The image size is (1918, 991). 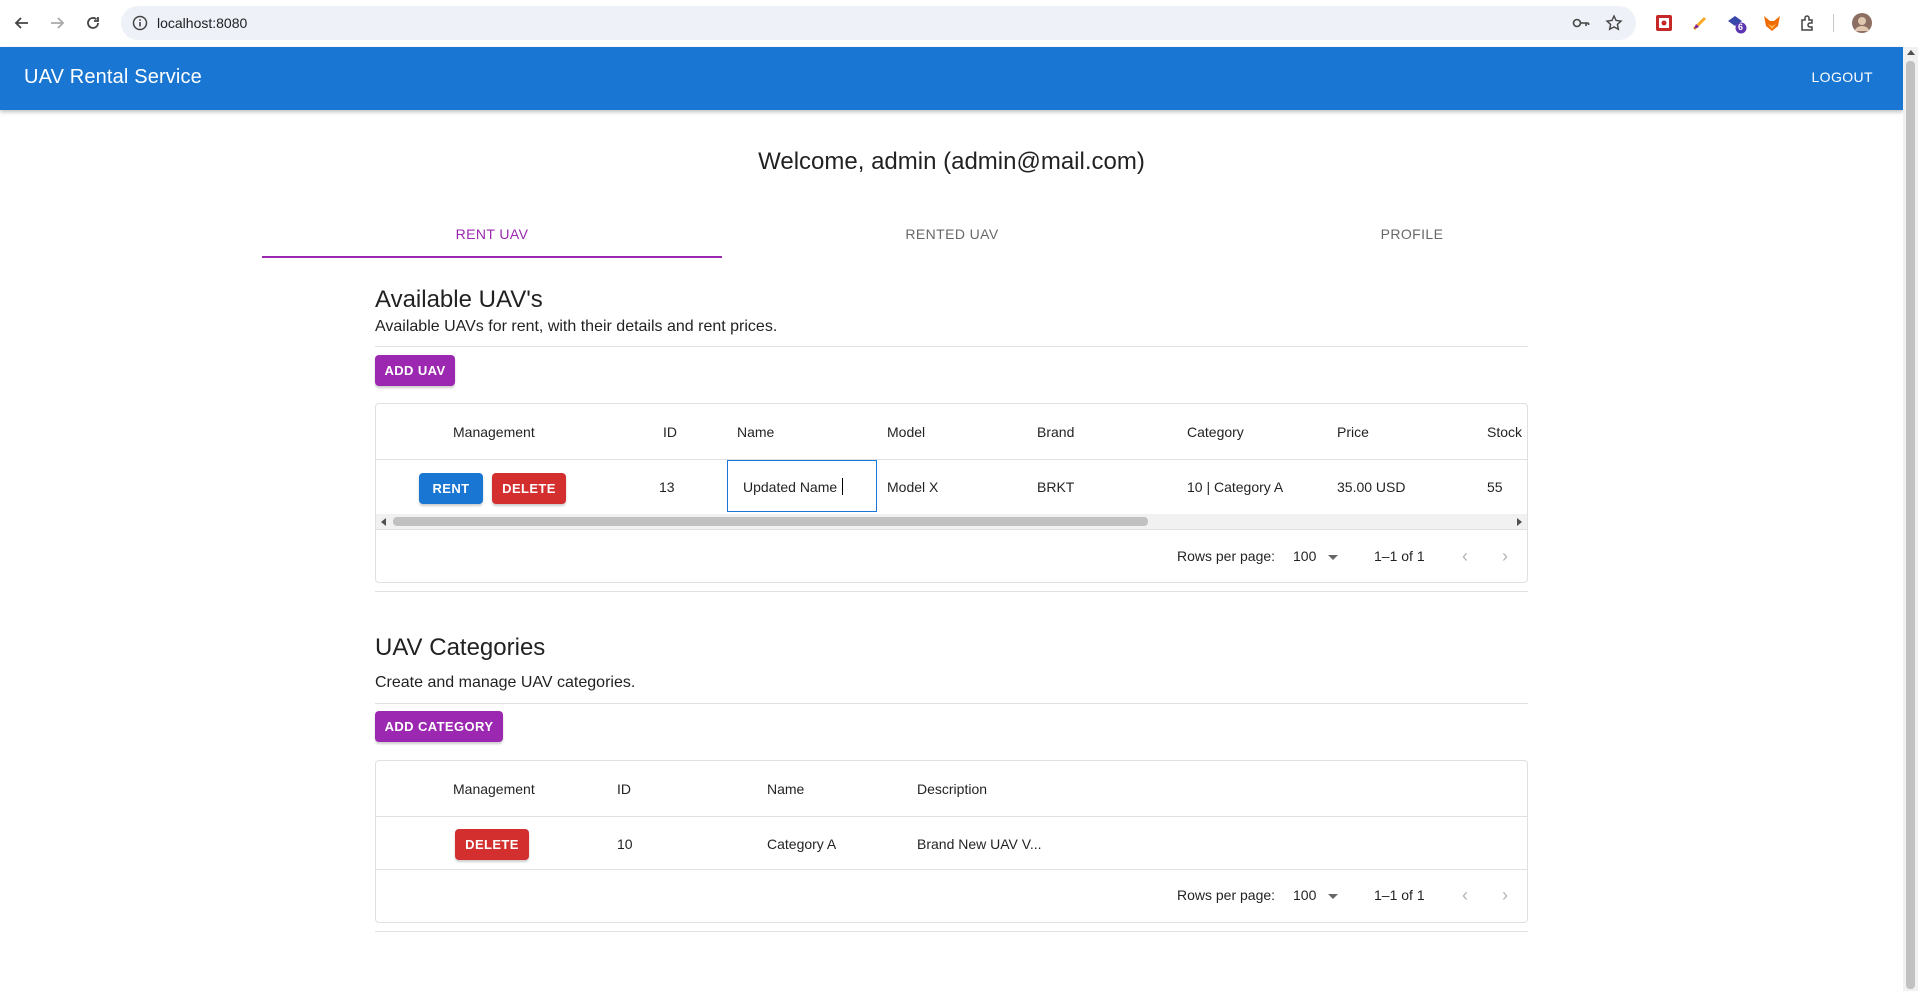 I want to click on active-tab-indicator, so click(x=492, y=257).